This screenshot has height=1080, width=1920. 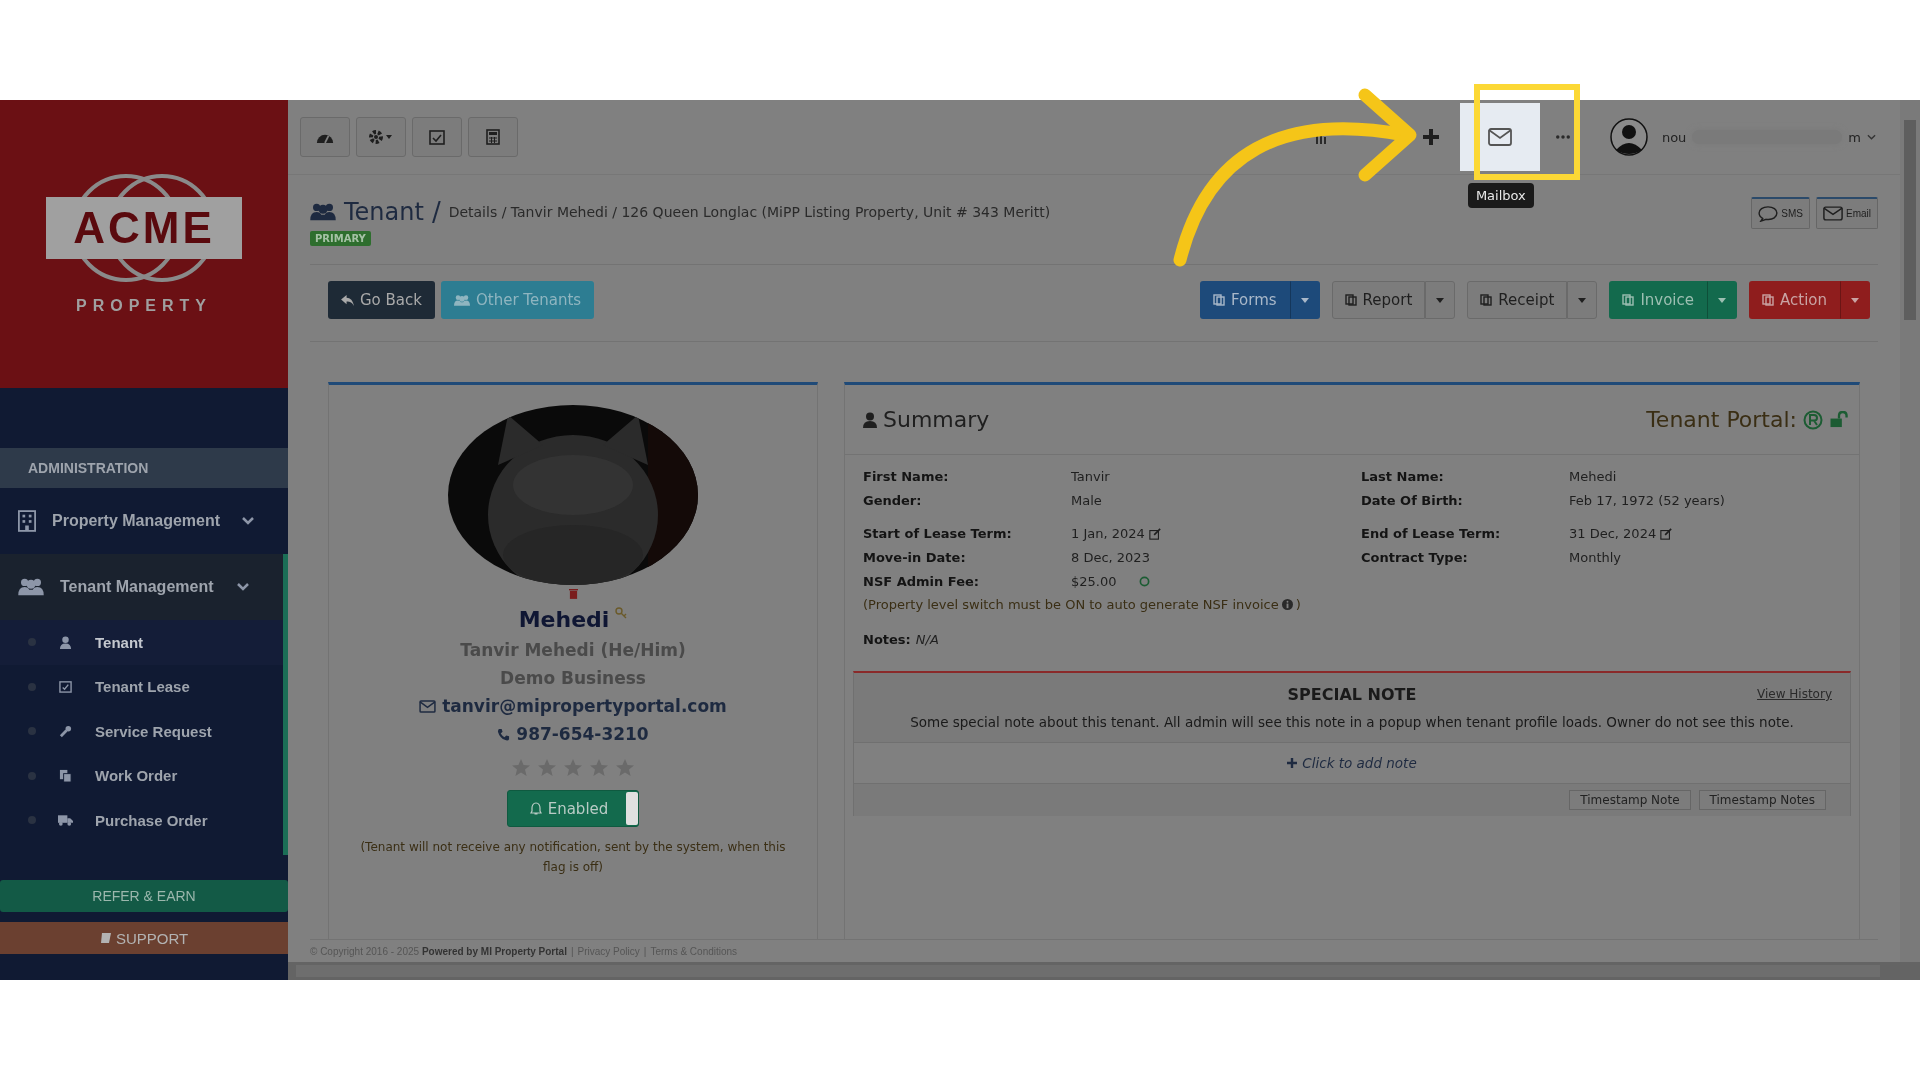 I want to click on field-value: 8 Dec, 2023, so click(x=1110, y=557).